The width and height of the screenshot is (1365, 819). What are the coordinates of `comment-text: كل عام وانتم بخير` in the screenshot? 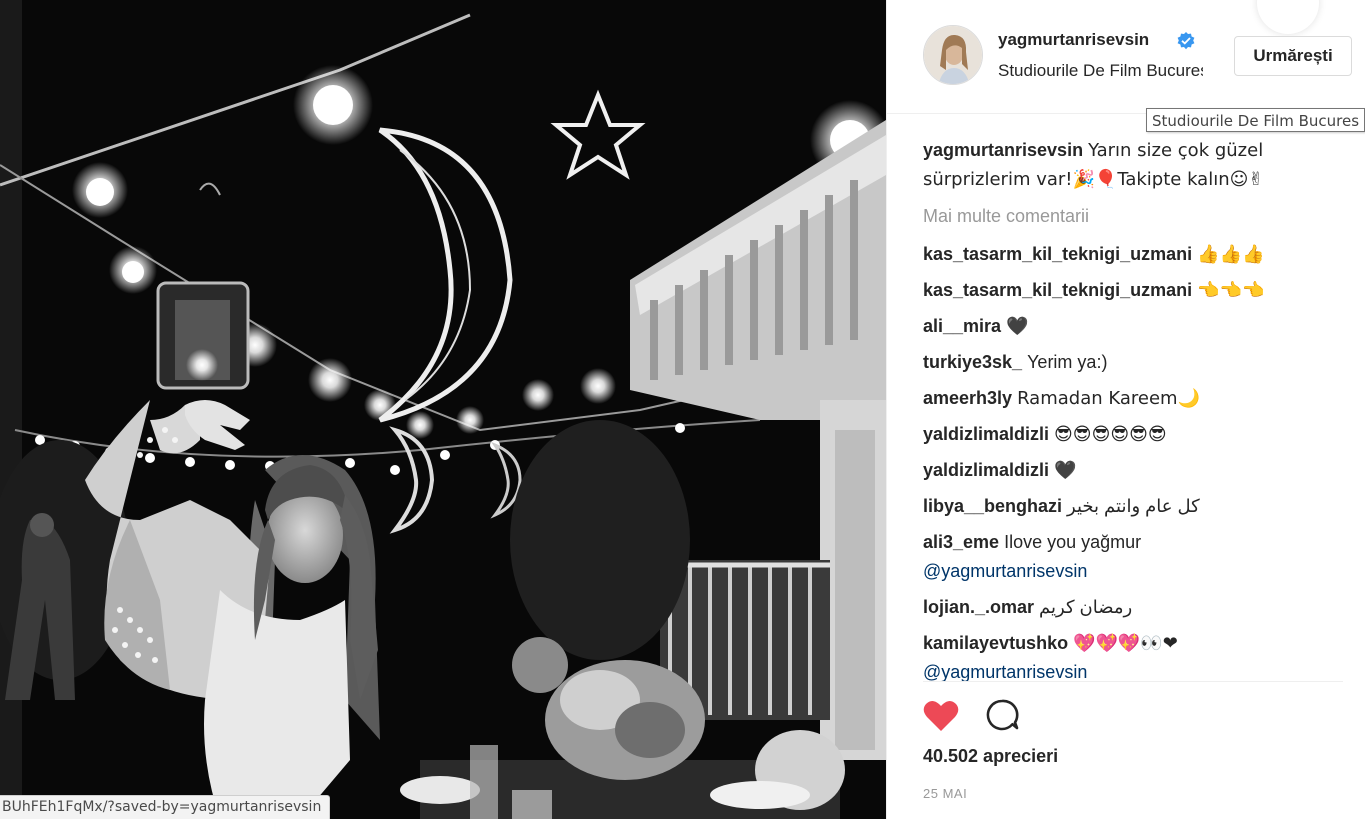 It's located at (1133, 506).